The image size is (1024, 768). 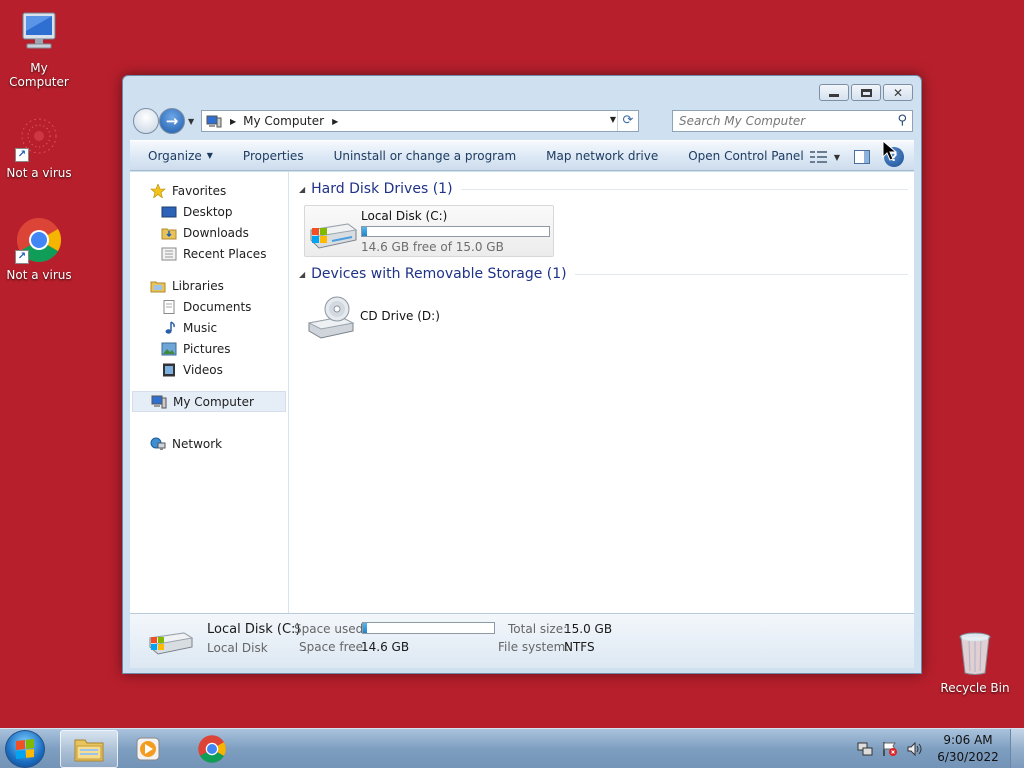 What do you see at coordinates (169, 254) in the screenshot?
I see `recent-places-icon` at bounding box center [169, 254].